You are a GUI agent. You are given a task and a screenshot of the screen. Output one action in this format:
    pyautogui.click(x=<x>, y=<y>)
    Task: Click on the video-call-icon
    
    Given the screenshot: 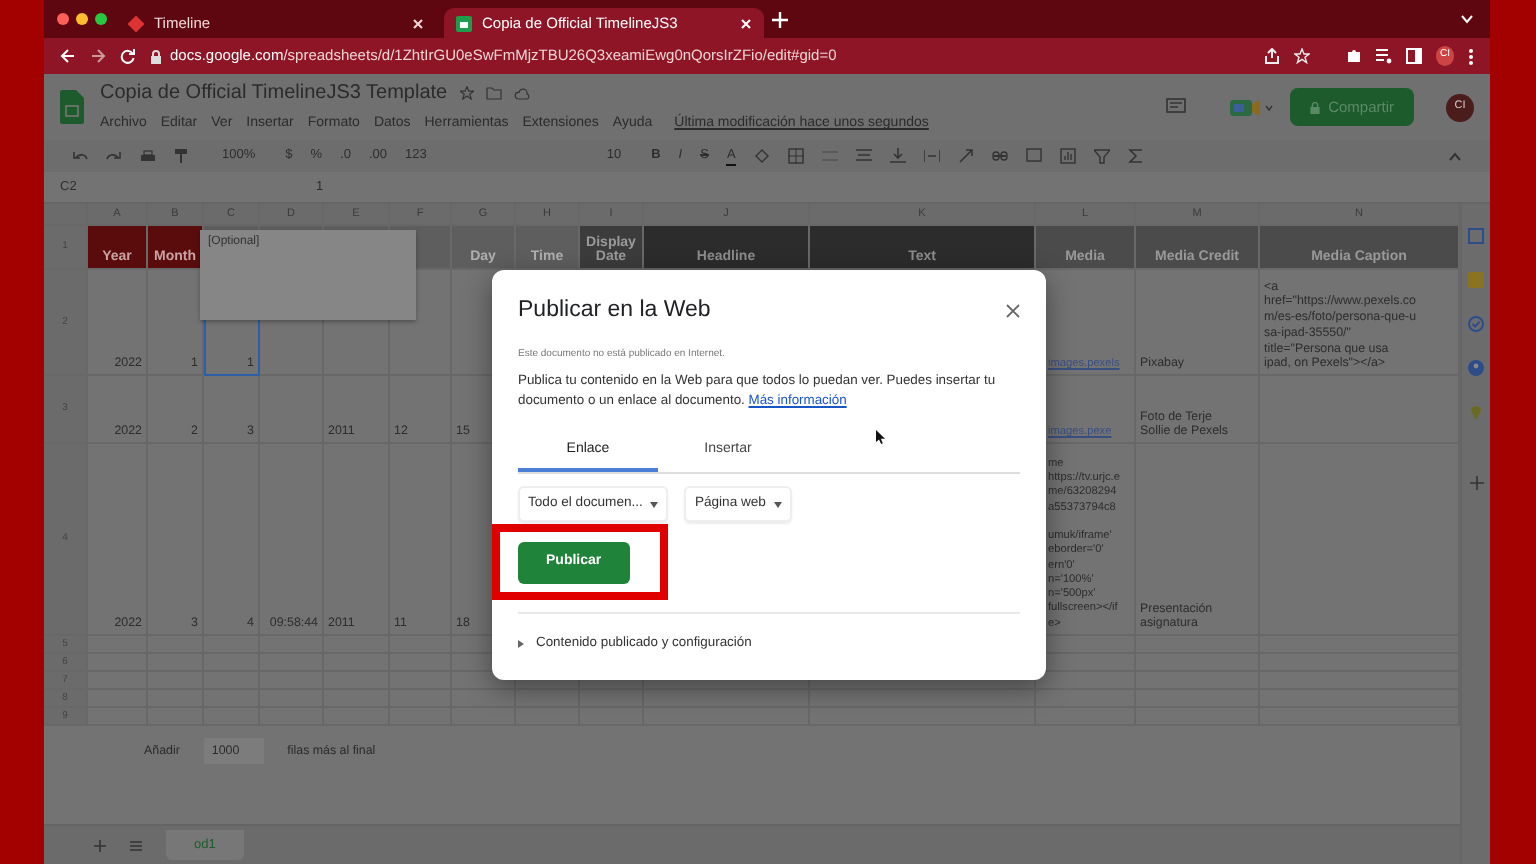 What is the action you would take?
    pyautogui.click(x=1252, y=107)
    